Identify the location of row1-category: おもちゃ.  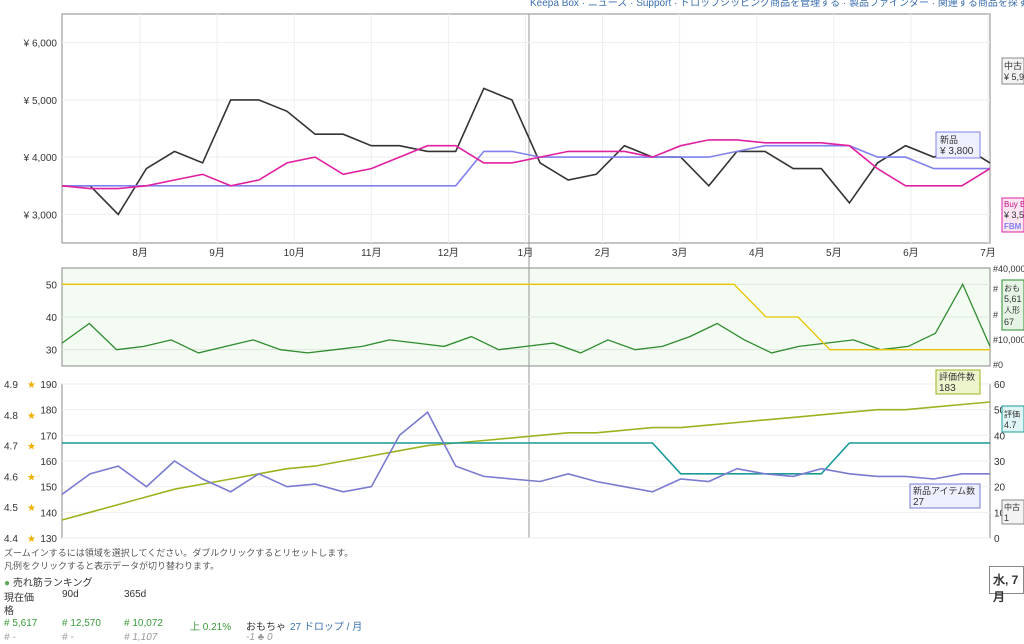
(266, 625).